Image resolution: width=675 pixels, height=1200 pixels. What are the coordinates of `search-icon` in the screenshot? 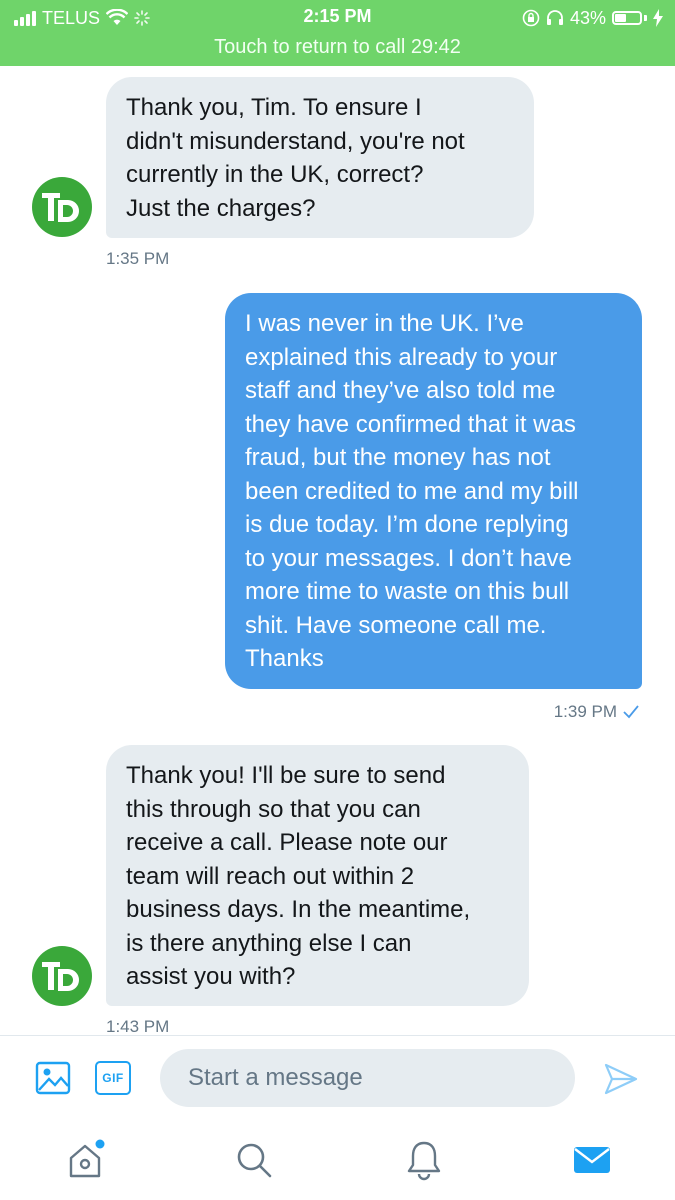 It's located at (254, 1160).